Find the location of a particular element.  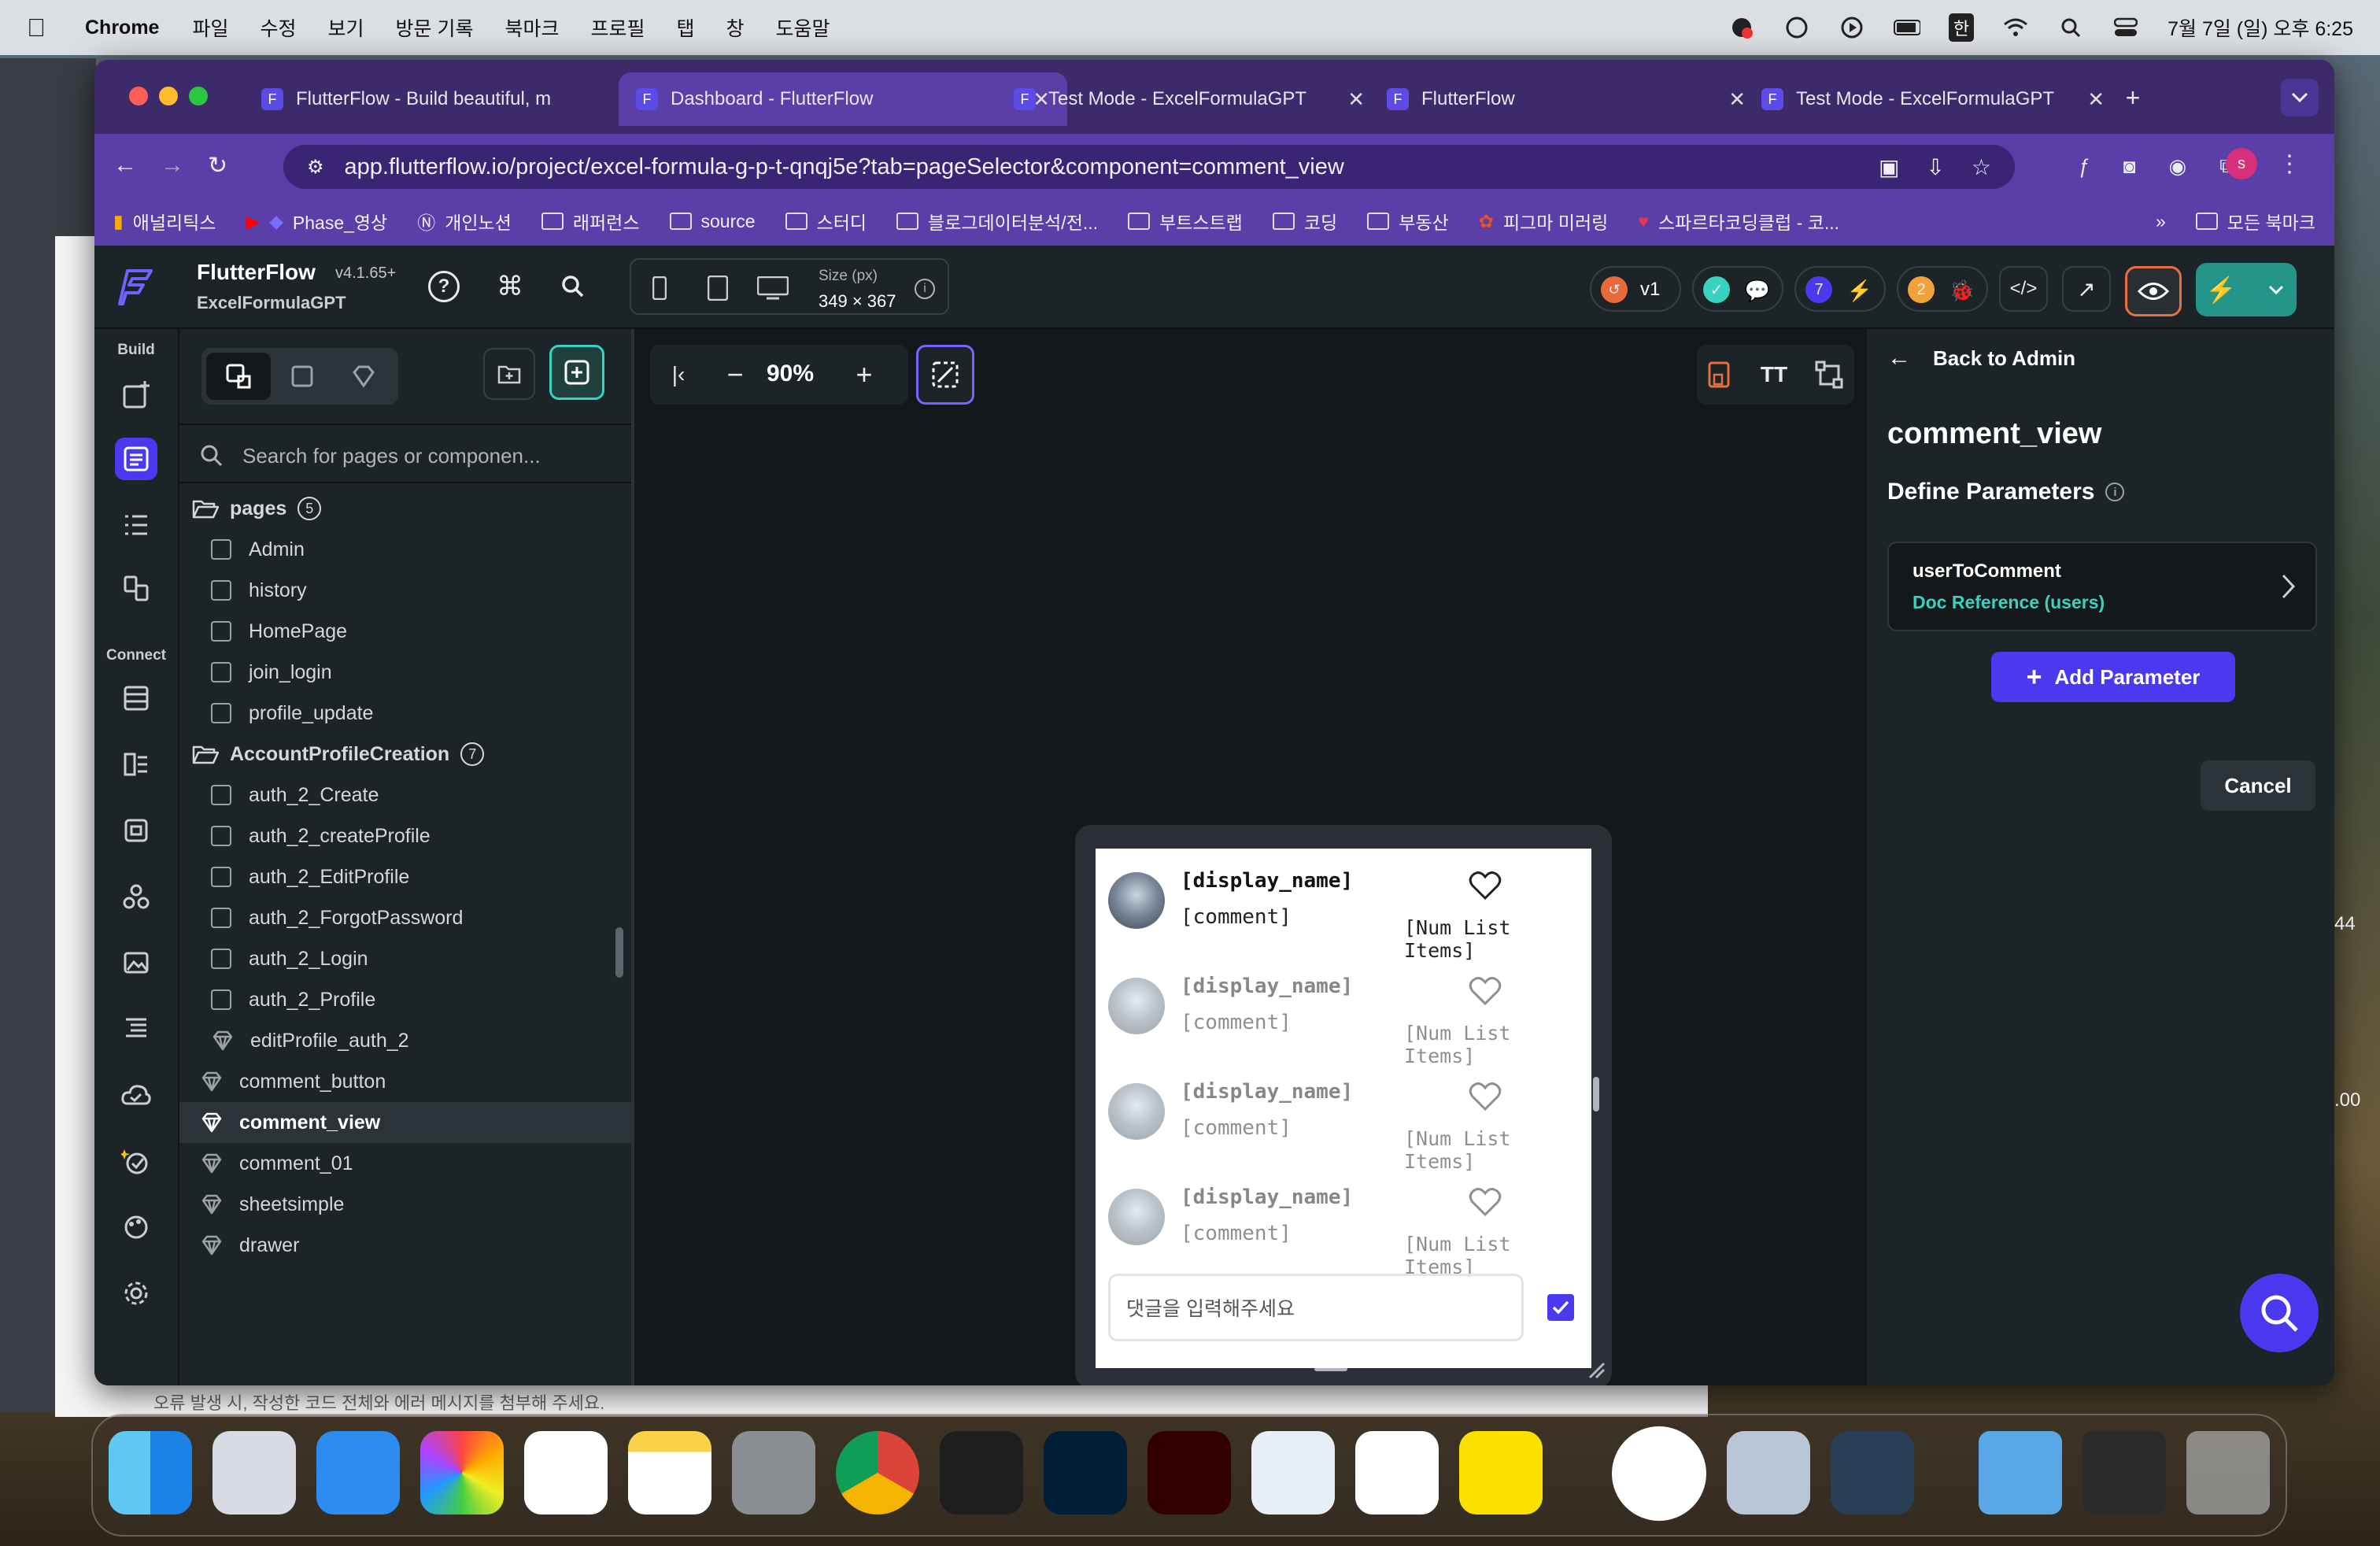

reload-icon: ↻ is located at coordinates (217, 165).